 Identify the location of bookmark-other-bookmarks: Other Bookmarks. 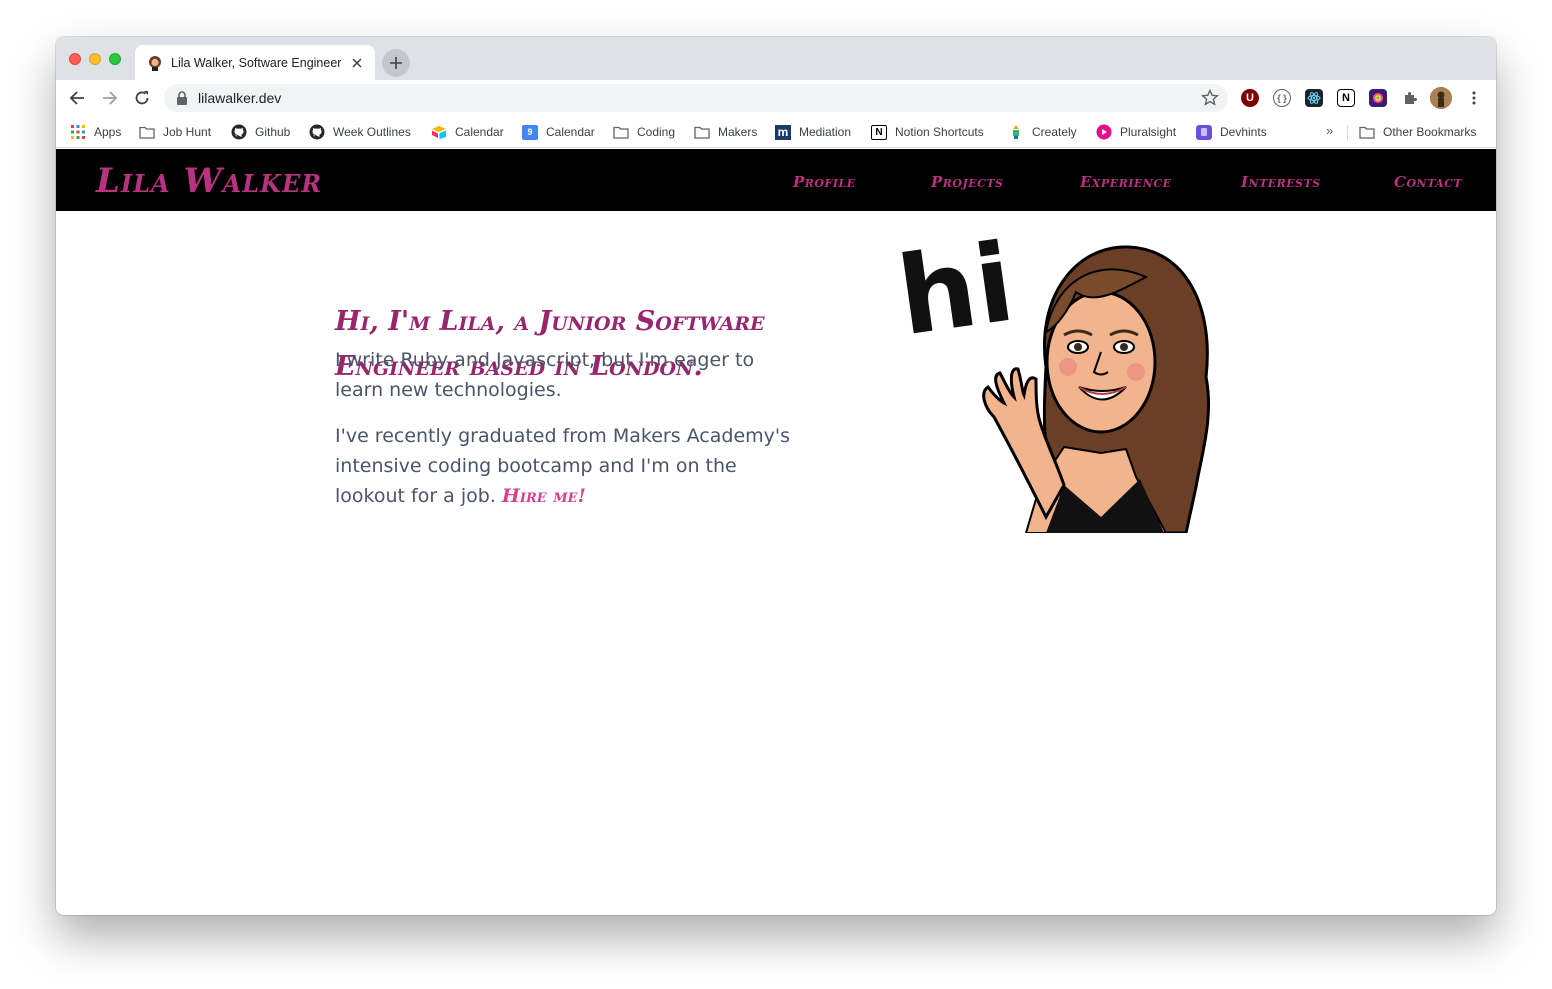
(1417, 132).